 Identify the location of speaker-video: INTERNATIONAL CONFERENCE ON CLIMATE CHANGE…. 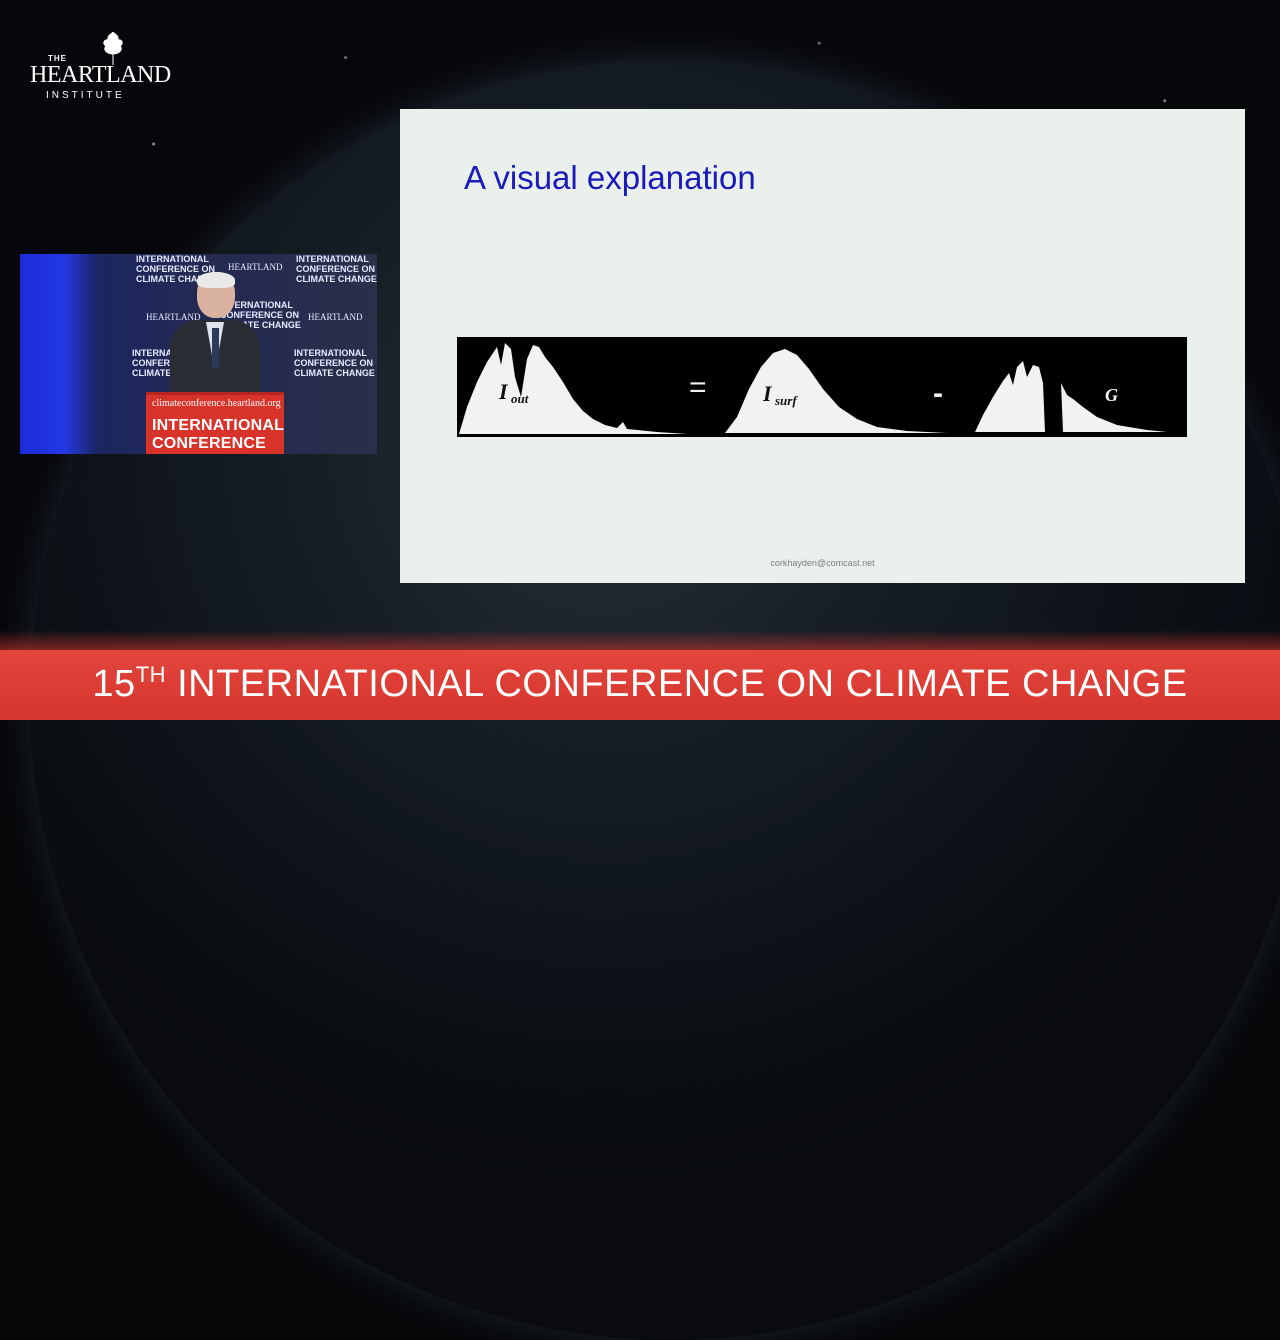
(198, 354).